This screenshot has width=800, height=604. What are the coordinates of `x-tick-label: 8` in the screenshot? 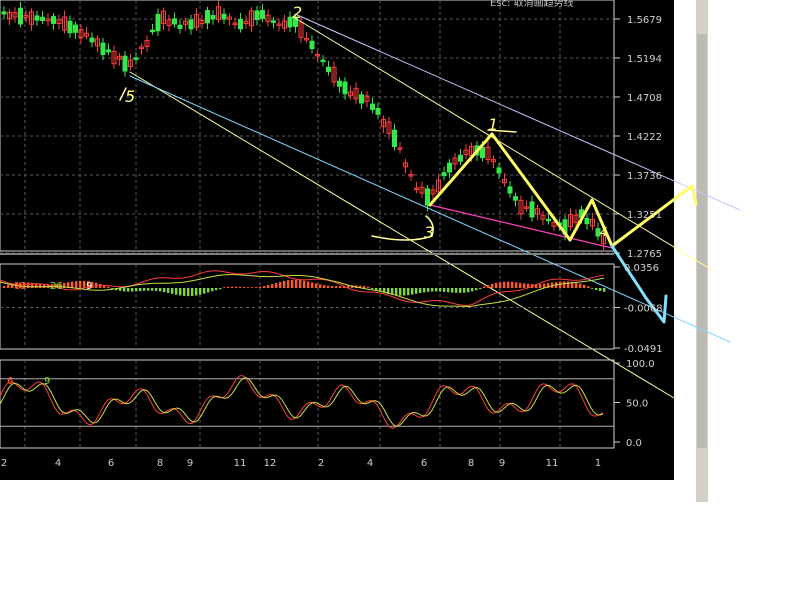 It's located at (160, 463).